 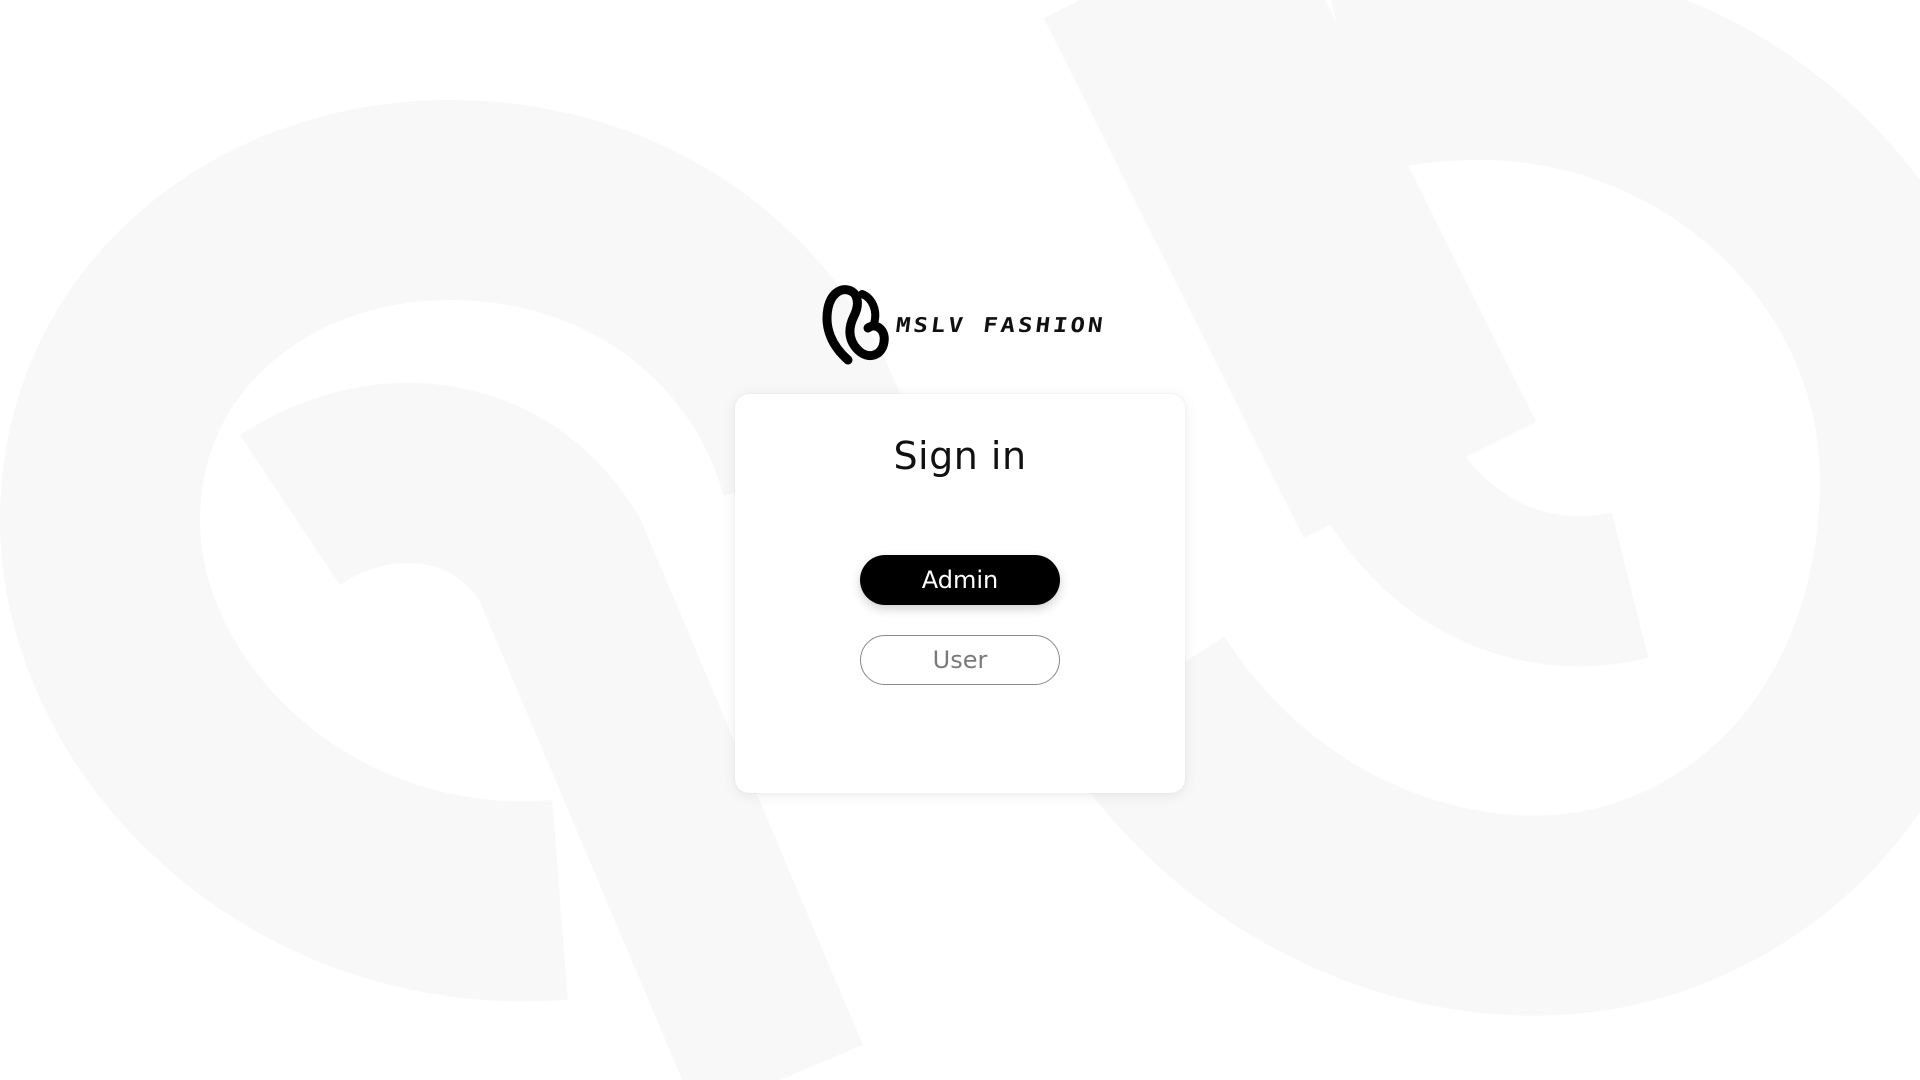 I want to click on signin-title: Sign in, so click(x=960, y=456).